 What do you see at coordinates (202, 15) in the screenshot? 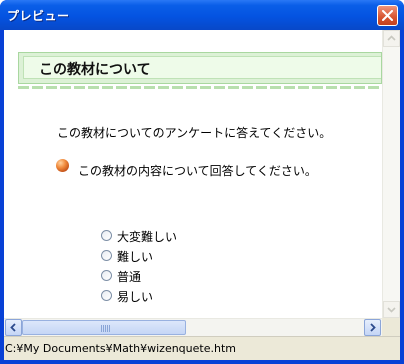
I see `title-bar: プレビュー` at bounding box center [202, 15].